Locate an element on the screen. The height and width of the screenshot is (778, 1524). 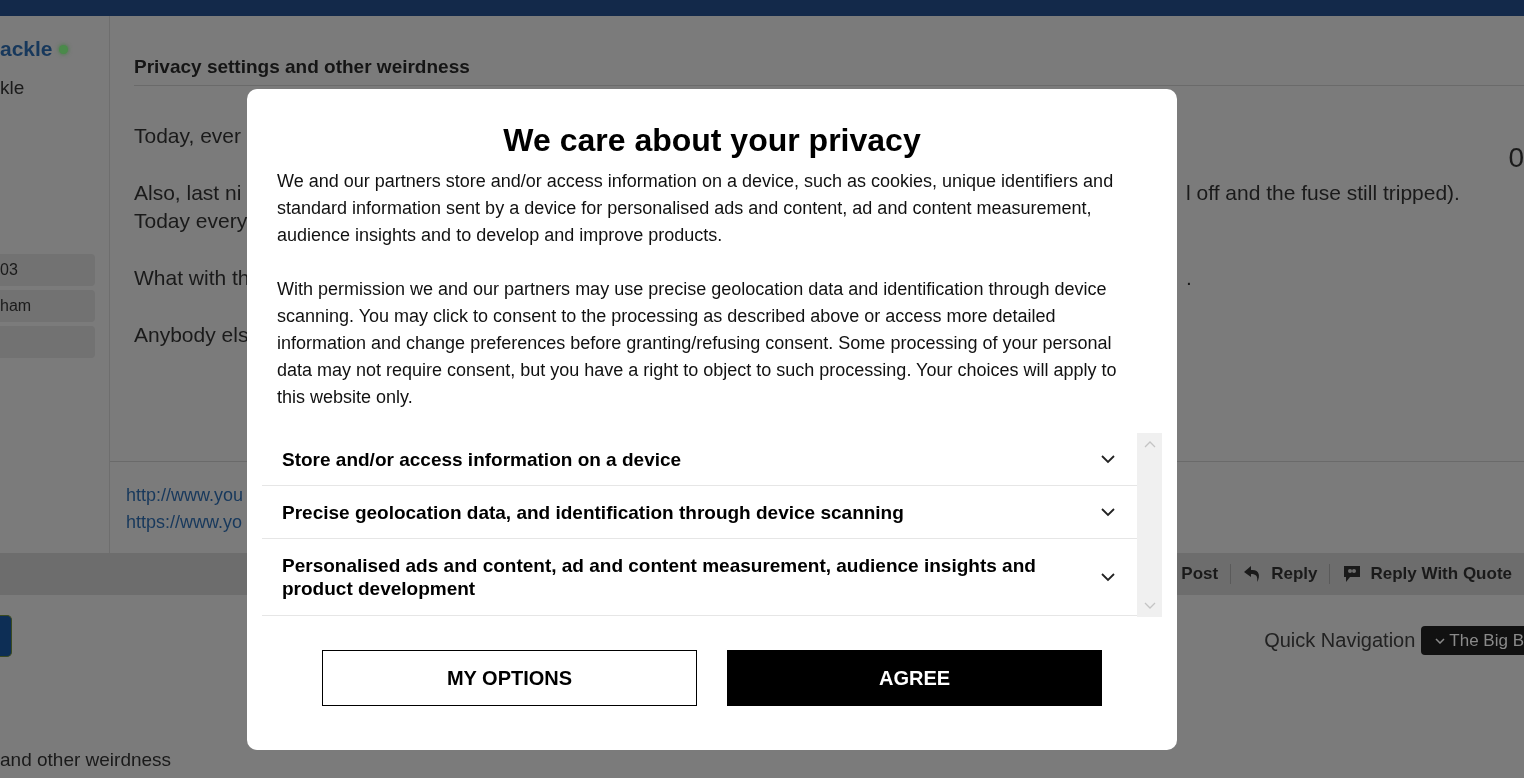
options-button: MY OPTIONS is located at coordinates (509, 678).